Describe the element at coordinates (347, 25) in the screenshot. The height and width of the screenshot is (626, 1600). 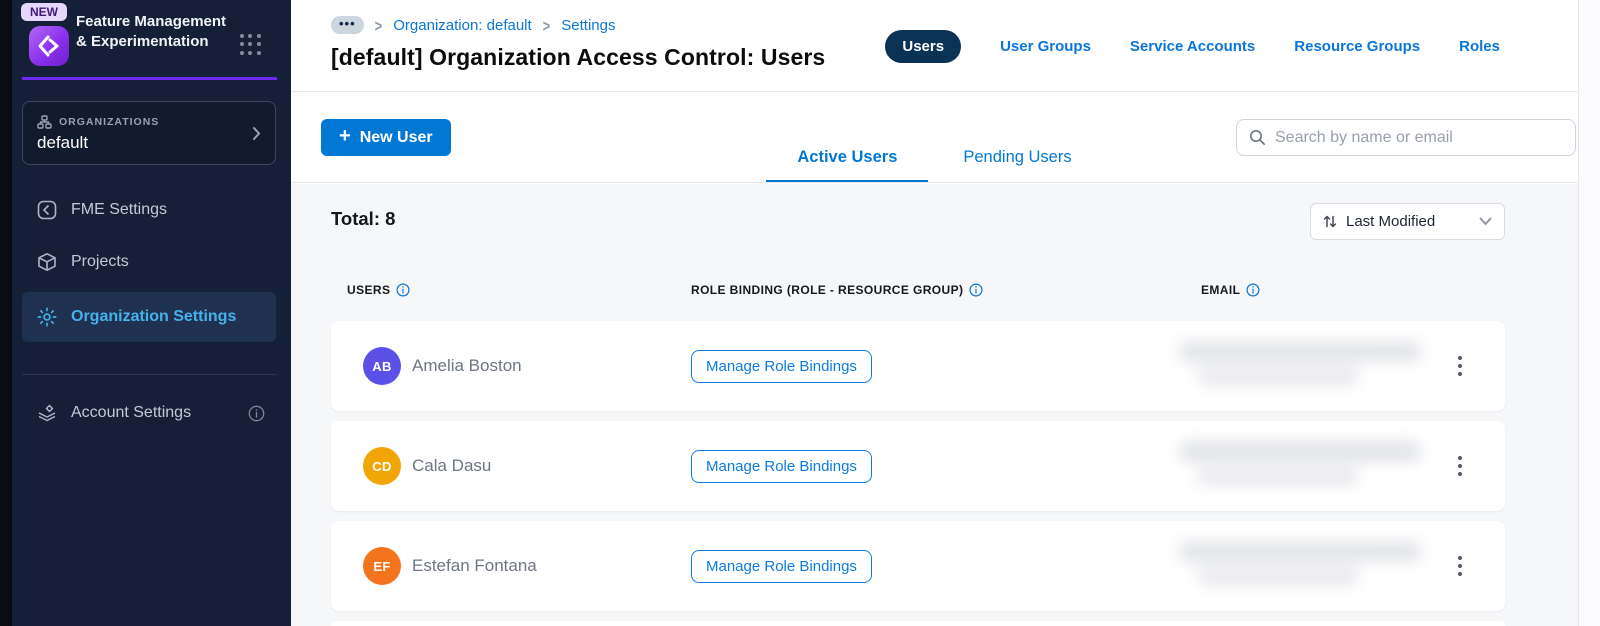
I see `breadcrumb-ellipsis-icon: •••` at that location.